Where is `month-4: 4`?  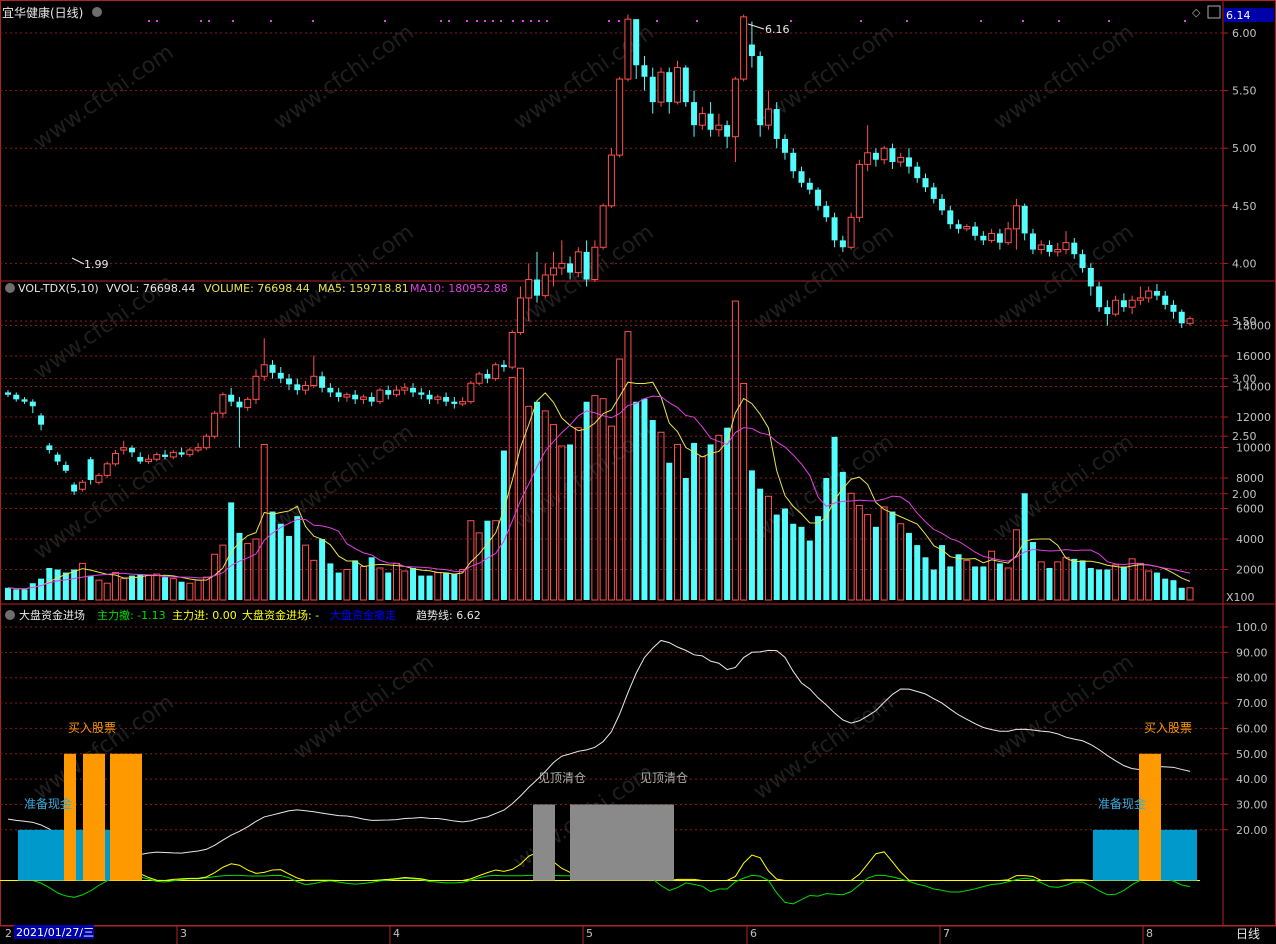 month-4: 4 is located at coordinates (396, 933).